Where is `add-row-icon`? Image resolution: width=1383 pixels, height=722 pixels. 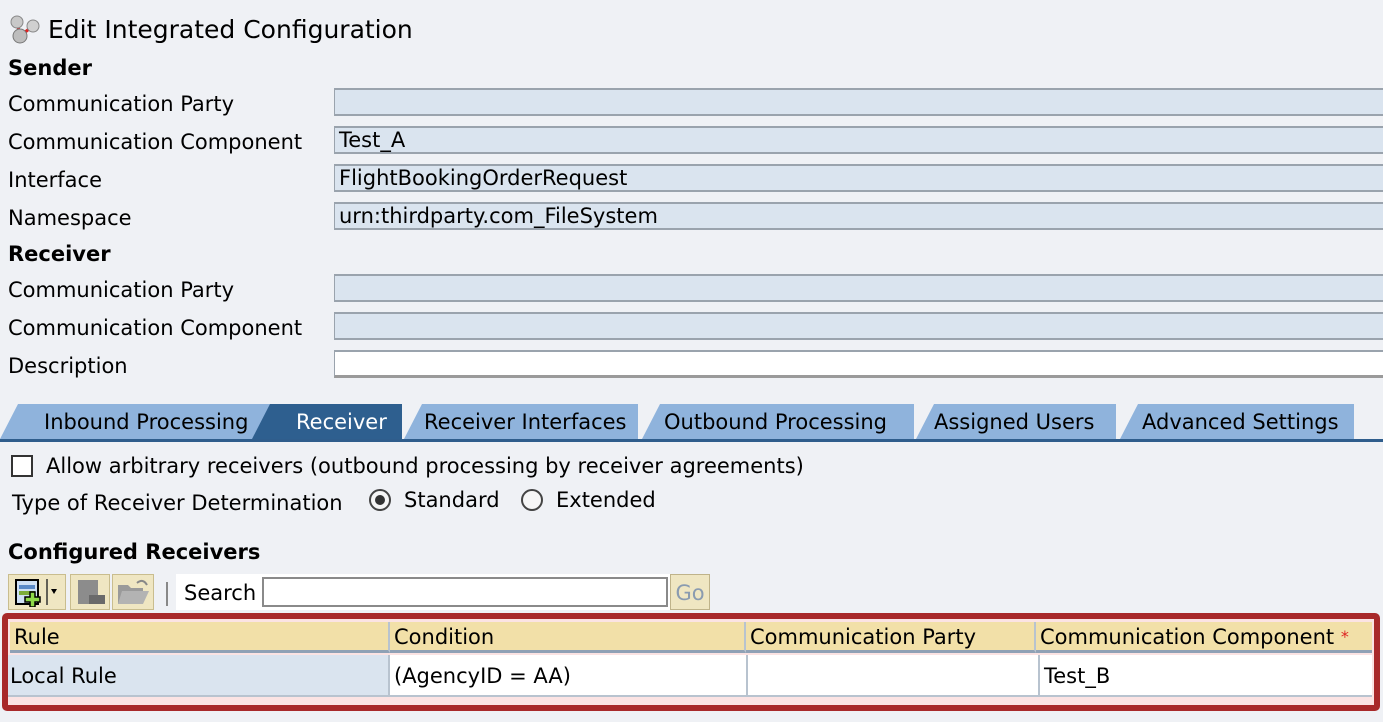
add-row-icon is located at coordinates (36, 593).